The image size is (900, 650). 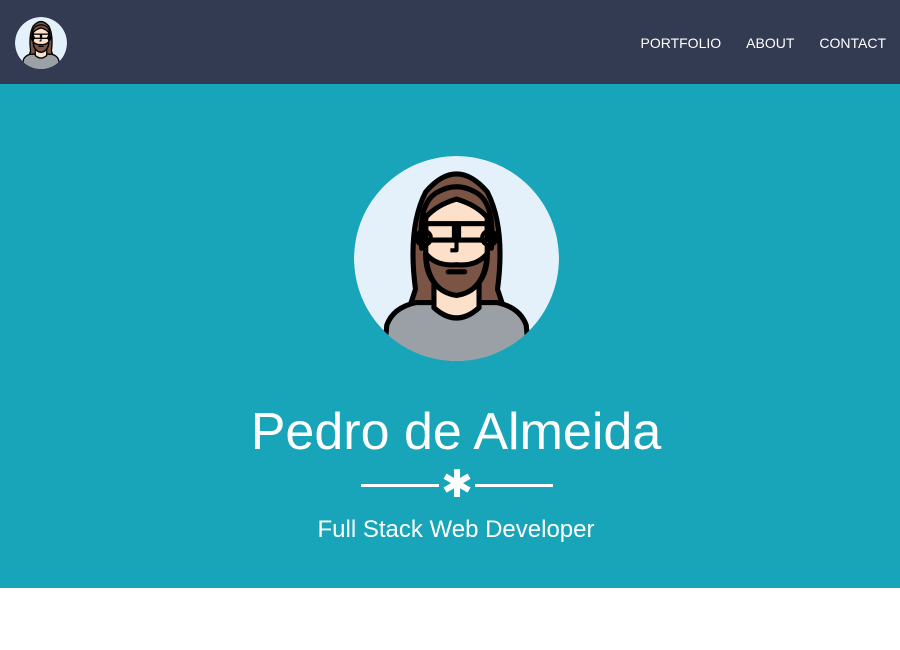 I want to click on nav-link-portfolio: PORTFOLIO, so click(x=680, y=43).